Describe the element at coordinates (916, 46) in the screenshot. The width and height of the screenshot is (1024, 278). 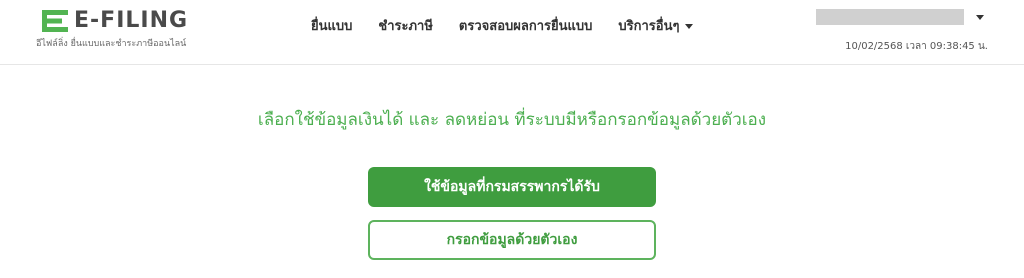
I see `login-datetime: 10/02/2568 เวลา 09:38:45 น.` at that location.